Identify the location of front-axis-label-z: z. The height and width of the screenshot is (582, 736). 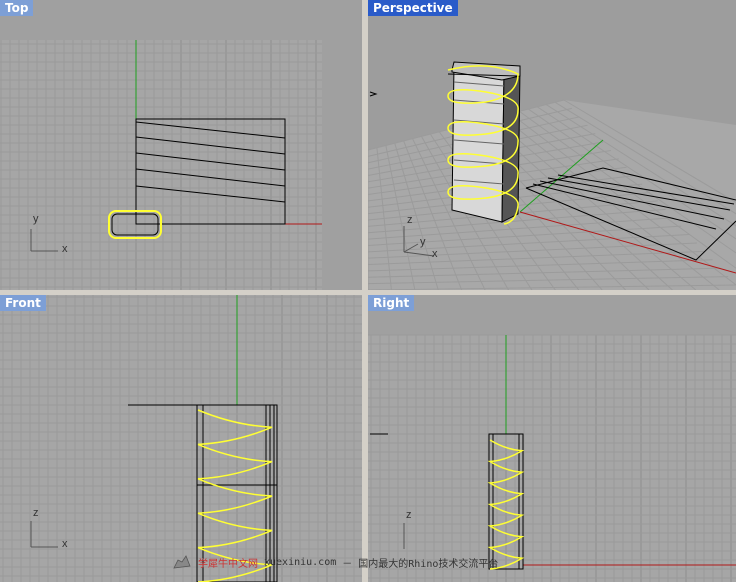
(36, 513).